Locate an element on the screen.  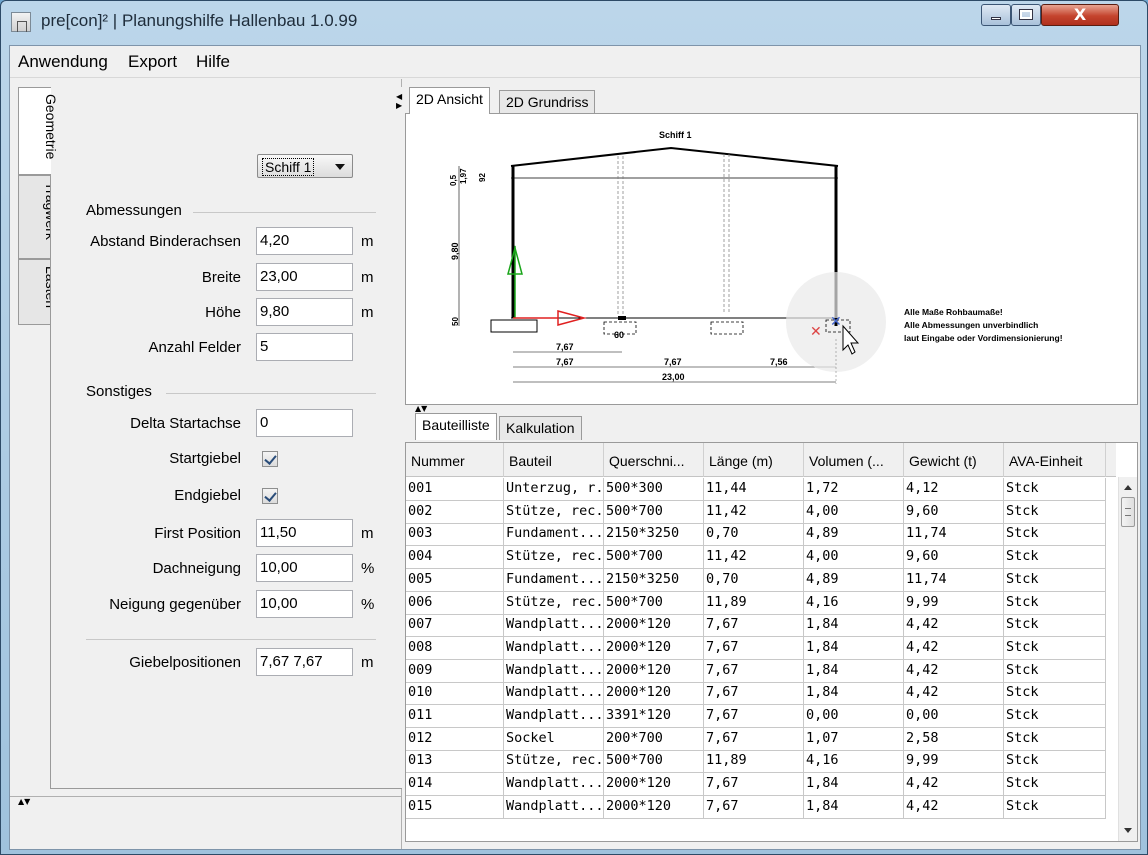
table-row: 015 Wandplatt... 2000*120 7,67 1,84 4,42 Stck is located at coordinates (756, 807).